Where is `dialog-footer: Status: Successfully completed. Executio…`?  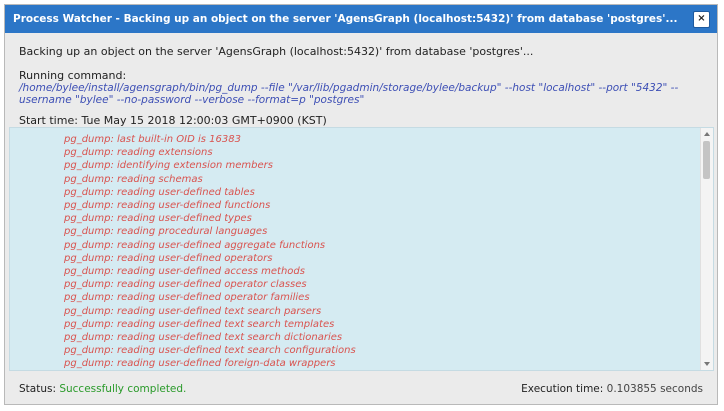 dialog-footer: Status: Successfully completed. Executio… is located at coordinates (361, 389).